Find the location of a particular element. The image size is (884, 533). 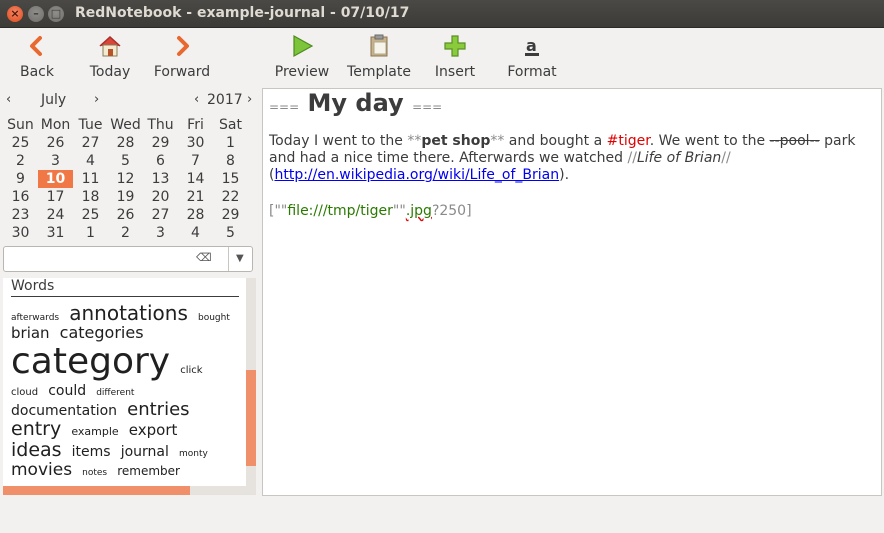

template-button: Template is located at coordinates (379, 58).